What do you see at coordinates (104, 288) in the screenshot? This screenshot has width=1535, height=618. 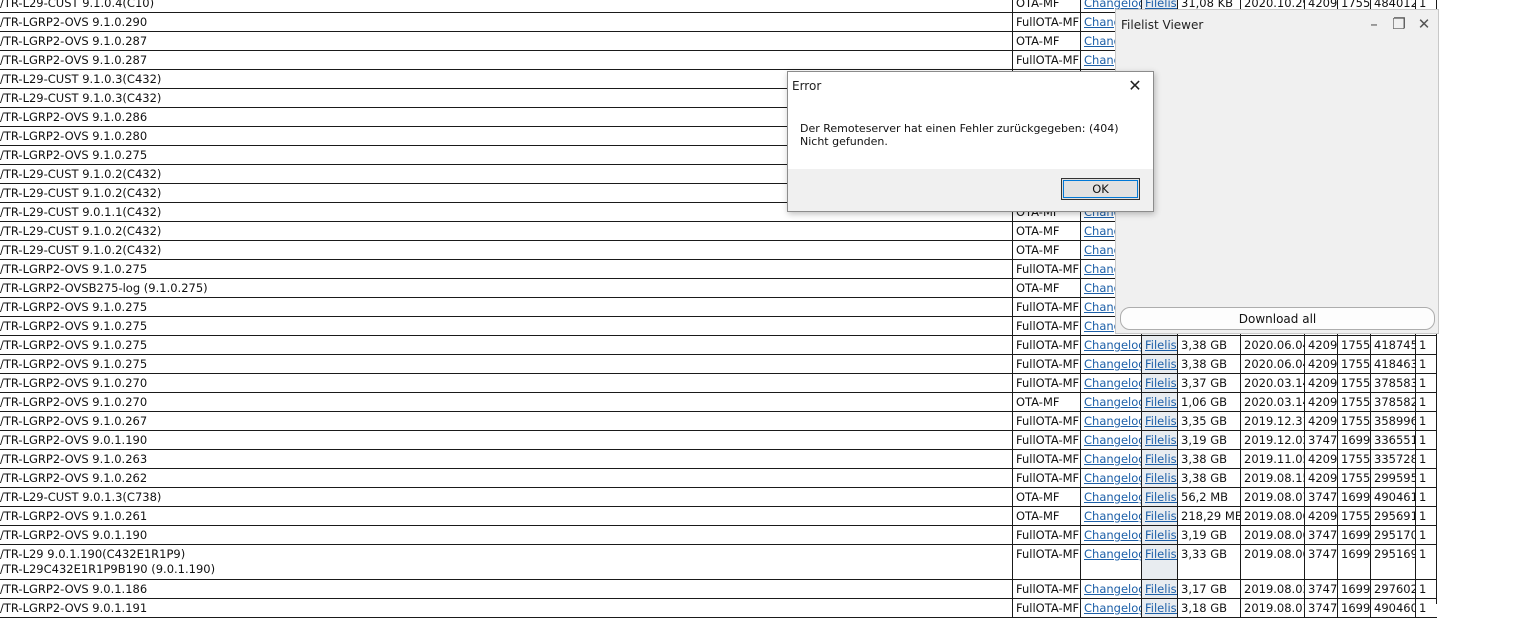 I see `cell-name: /TR-LGRP2-OVSB275-log (9.1.0.275)` at bounding box center [104, 288].